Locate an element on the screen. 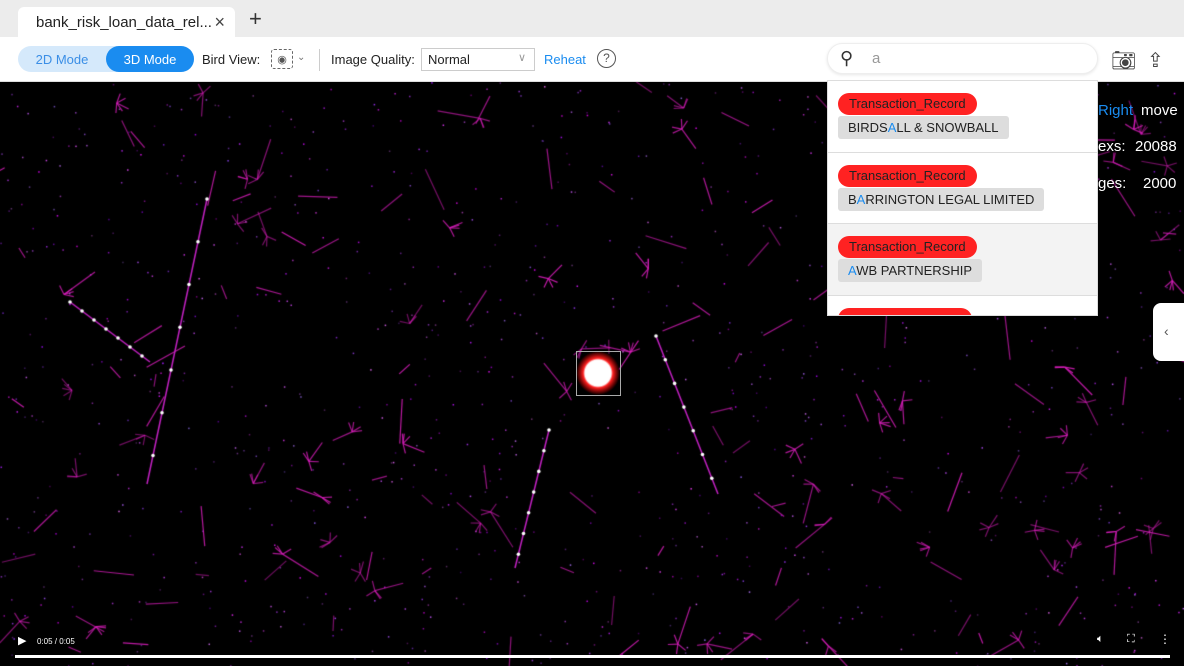 The width and height of the screenshot is (1184, 666). chevron-left-icon: ‹ is located at coordinates (1166, 331).